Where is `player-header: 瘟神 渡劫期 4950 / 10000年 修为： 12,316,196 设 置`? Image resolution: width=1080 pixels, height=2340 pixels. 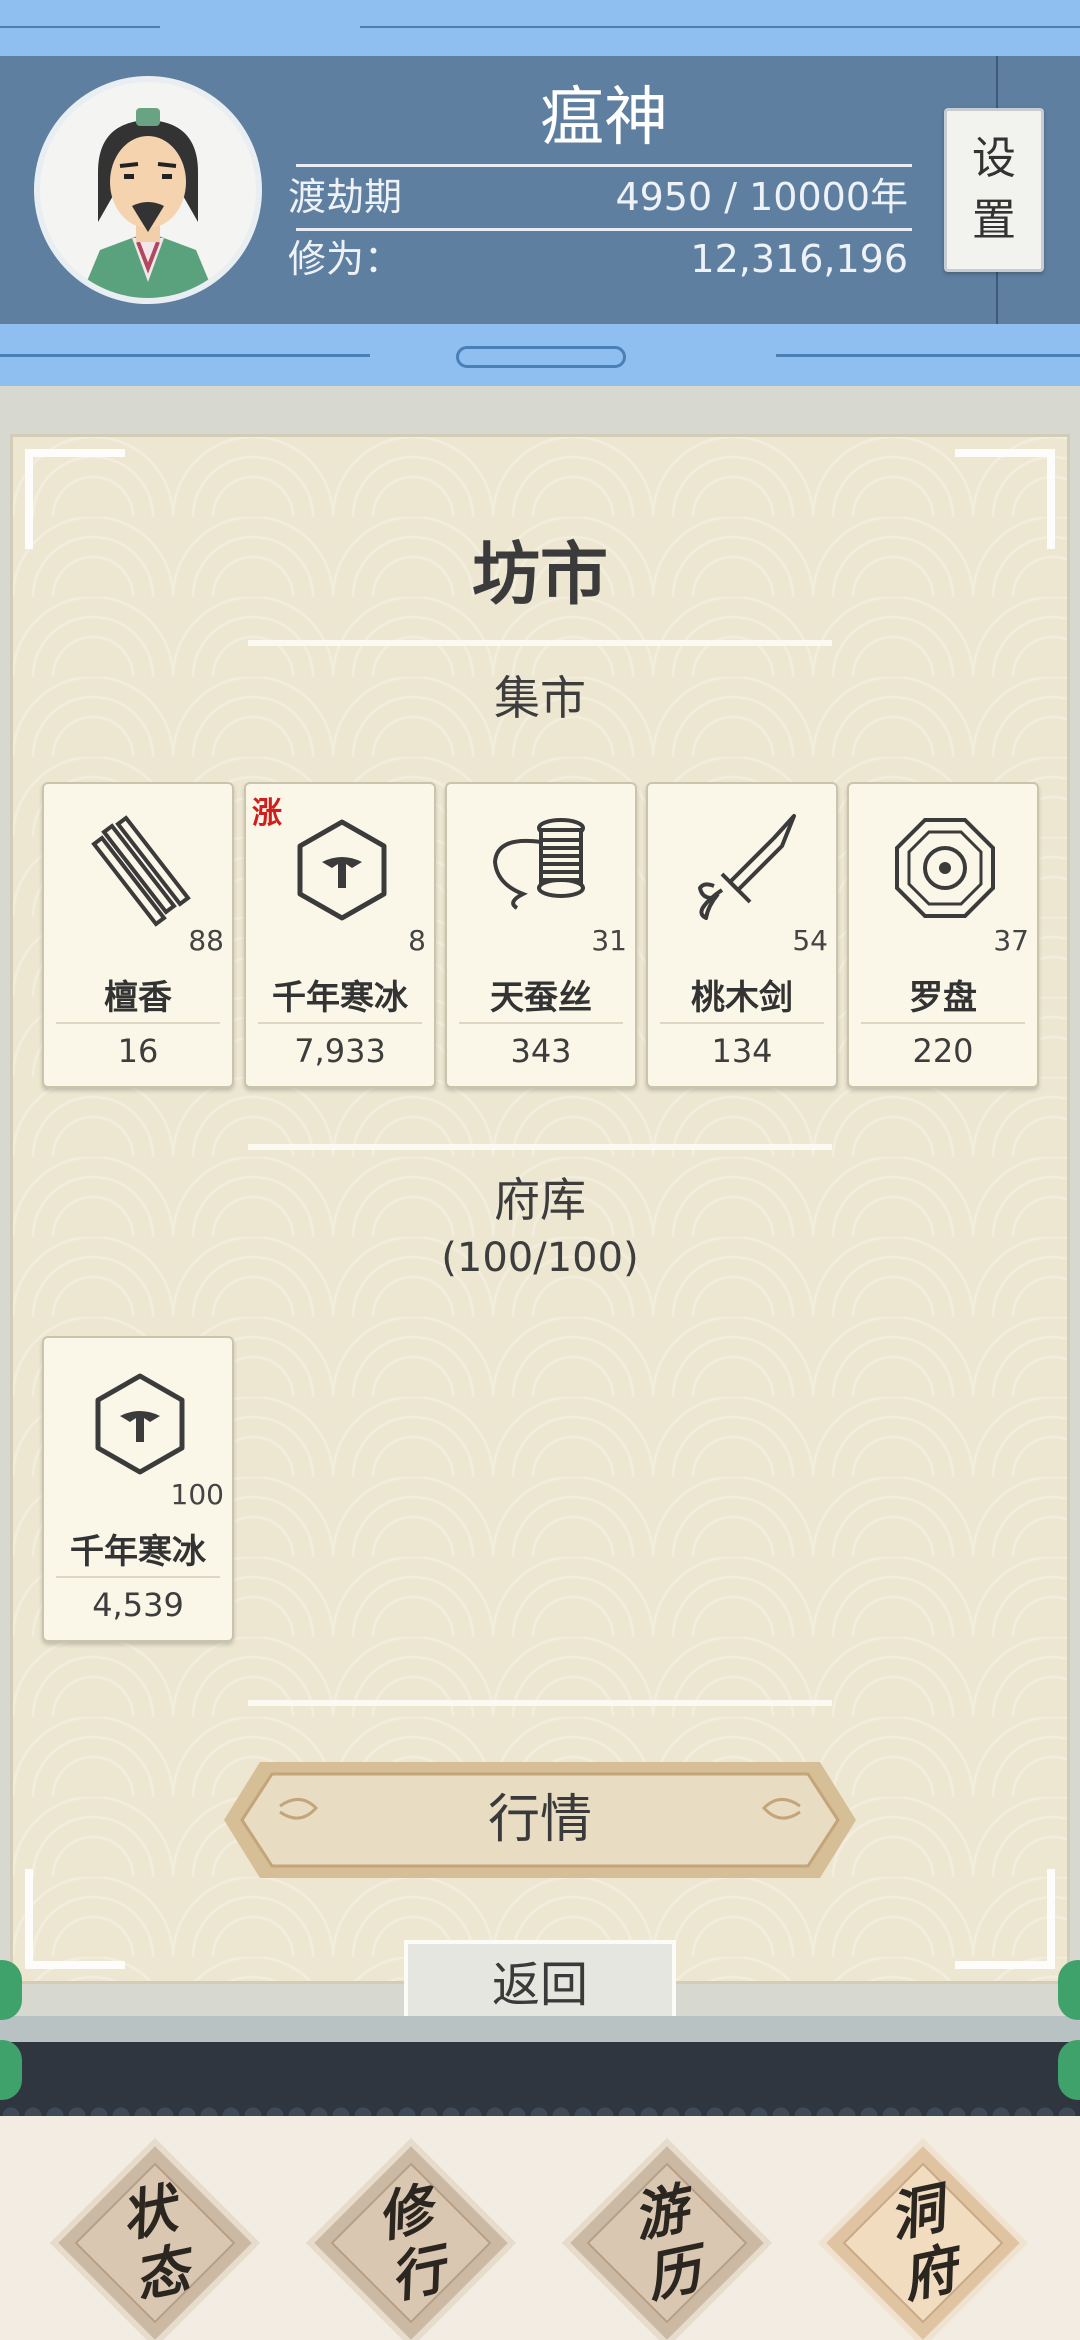 player-header: 瘟神 渡劫期 4950 / 10000年 修为： 12,316,196 设 置 is located at coordinates (540, 190).